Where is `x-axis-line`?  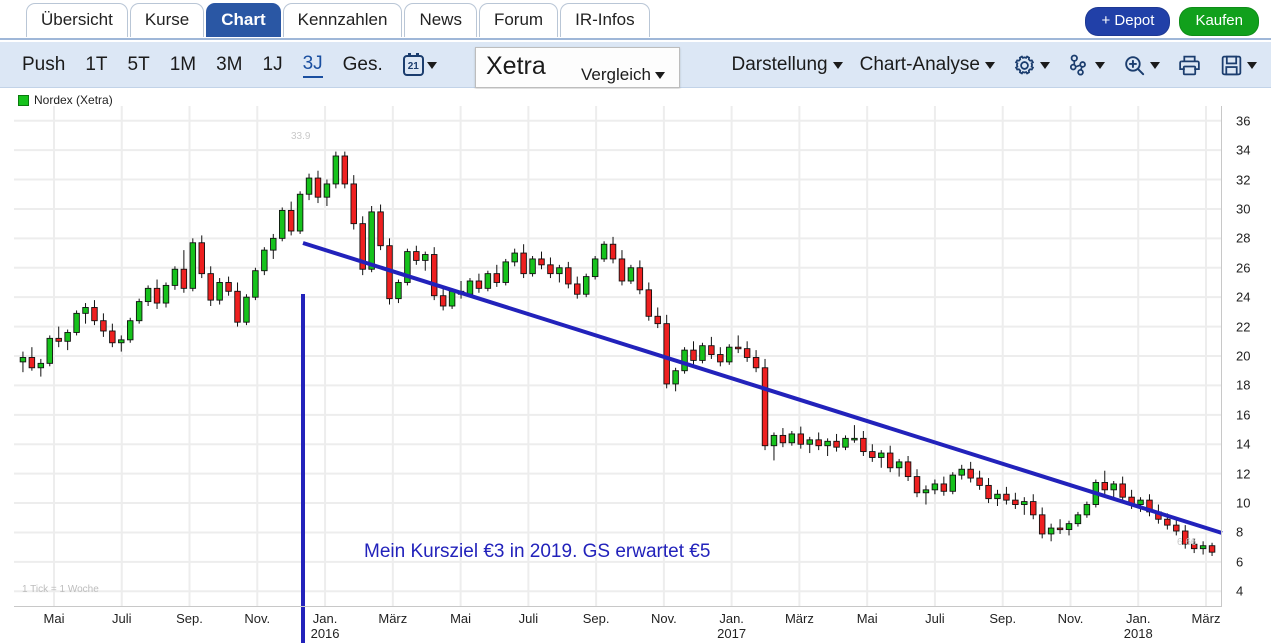
x-axis-line is located at coordinates (618, 606).